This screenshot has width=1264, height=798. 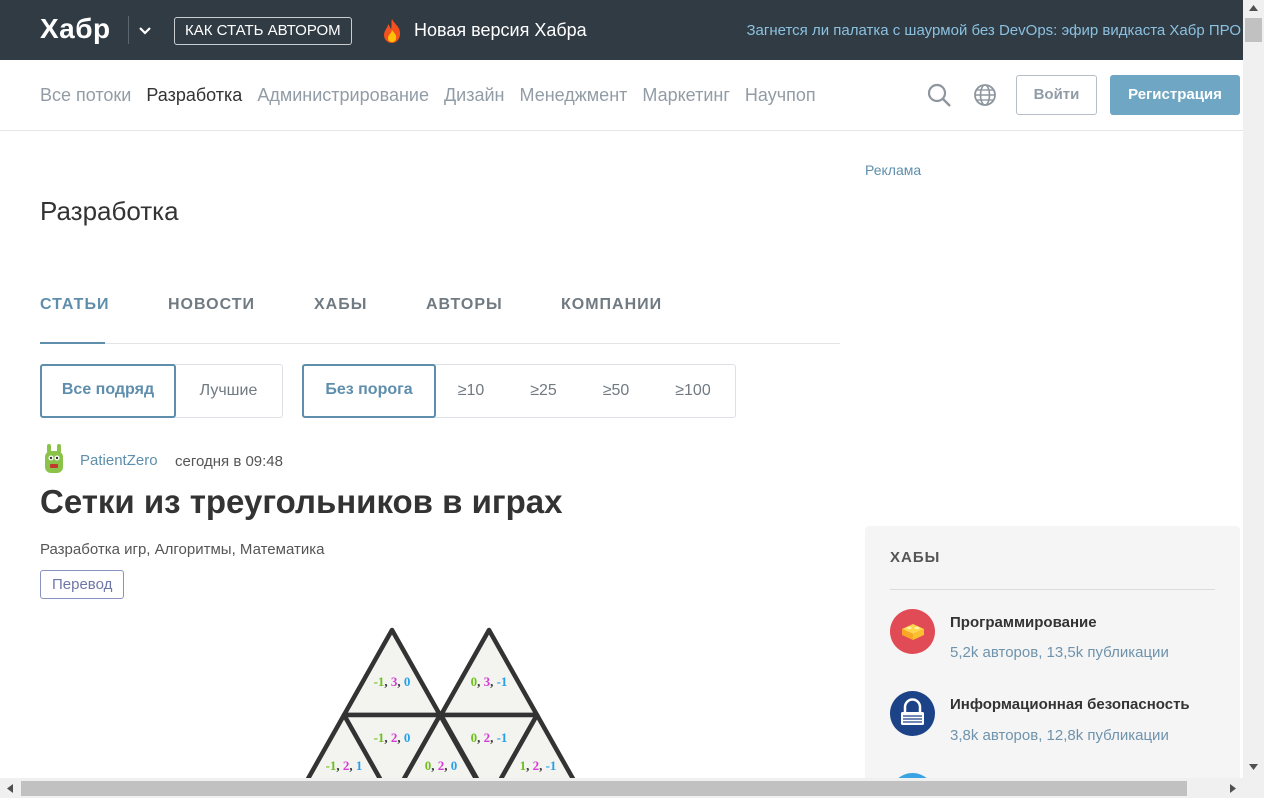 I want to click on triangle-label: 1, 2, -1, so click(x=538, y=765).